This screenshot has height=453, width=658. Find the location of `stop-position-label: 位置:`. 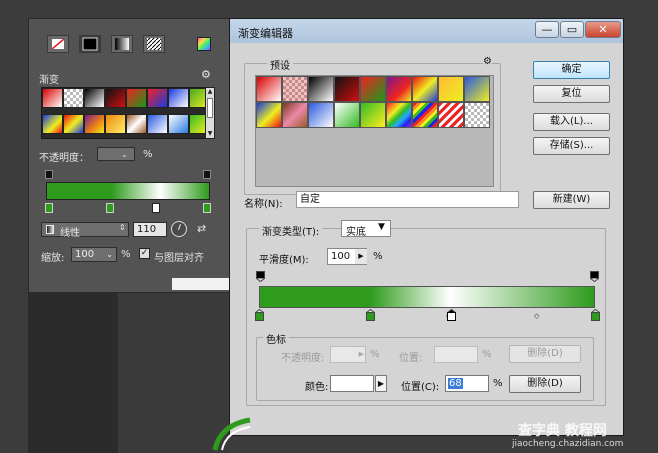

stop-position-label: 位置: is located at coordinates (411, 358).